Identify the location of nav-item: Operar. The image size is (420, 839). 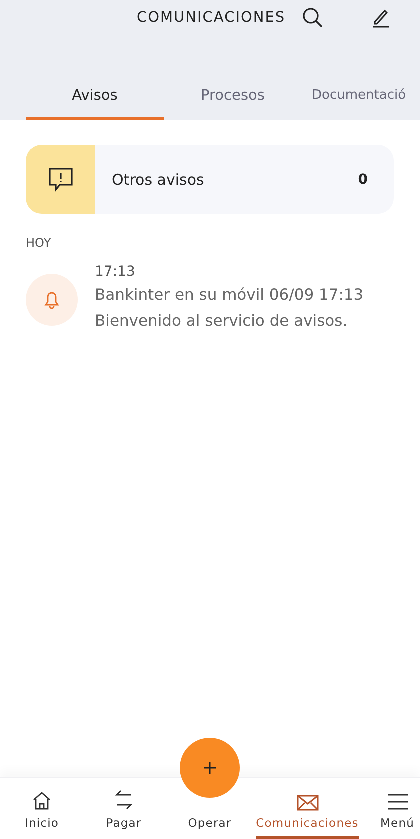
(210, 823).